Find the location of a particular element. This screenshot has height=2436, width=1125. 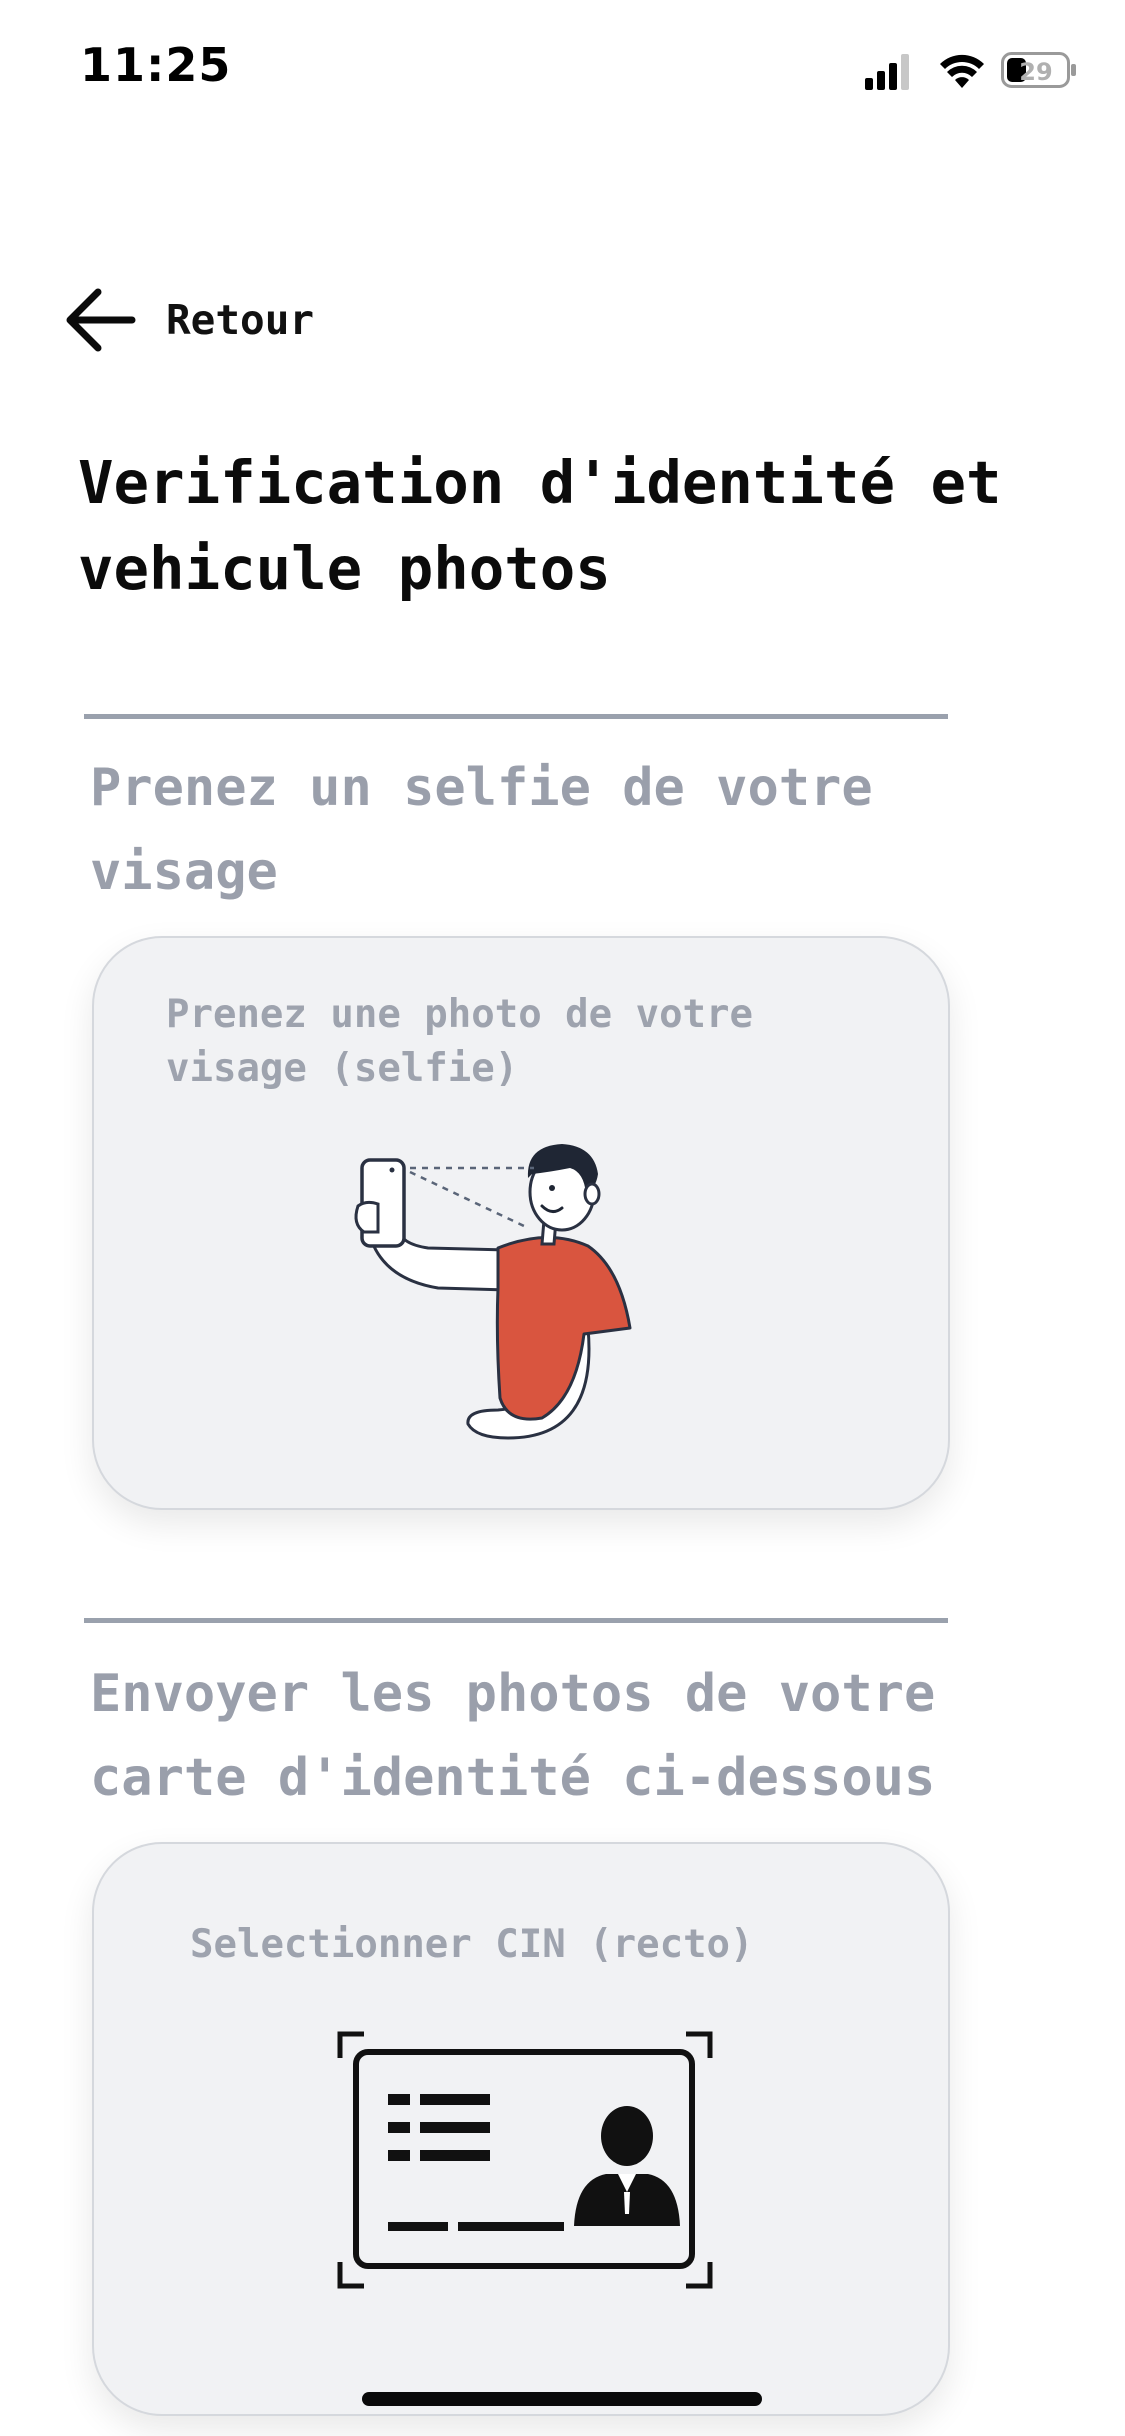

status-icons: 29 is located at coordinates (970, 71).